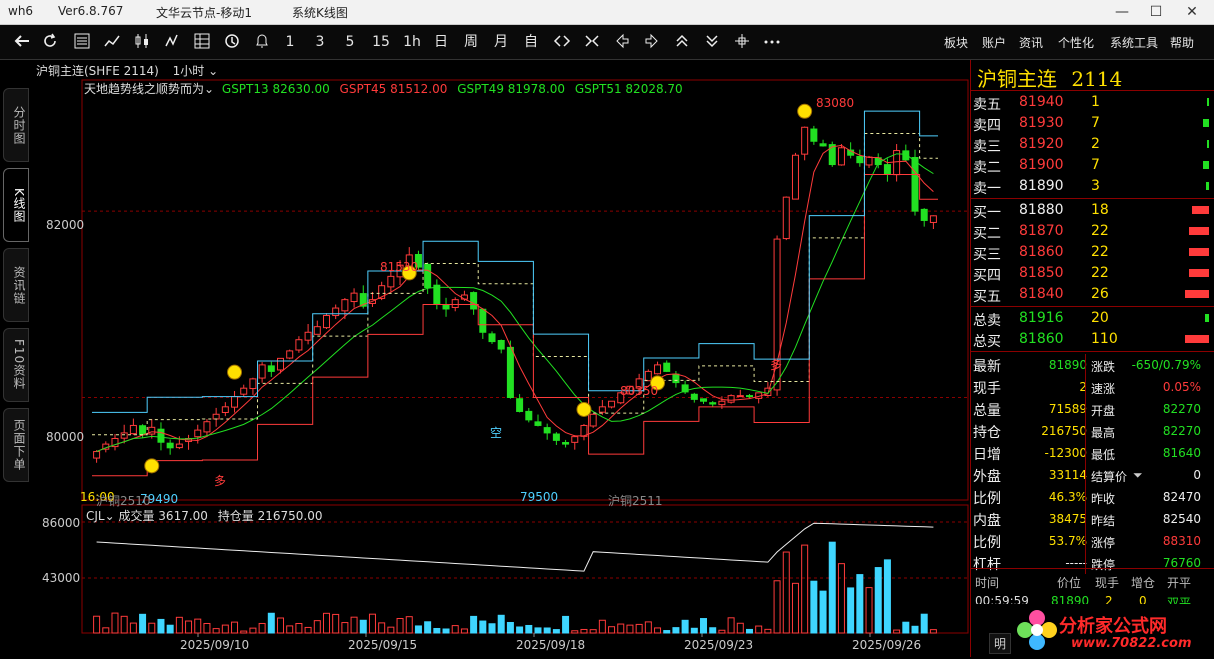 The width and height of the screenshot is (1214, 659). Describe the element at coordinates (622, 42) in the screenshot. I see `scroll-left-icon` at that location.